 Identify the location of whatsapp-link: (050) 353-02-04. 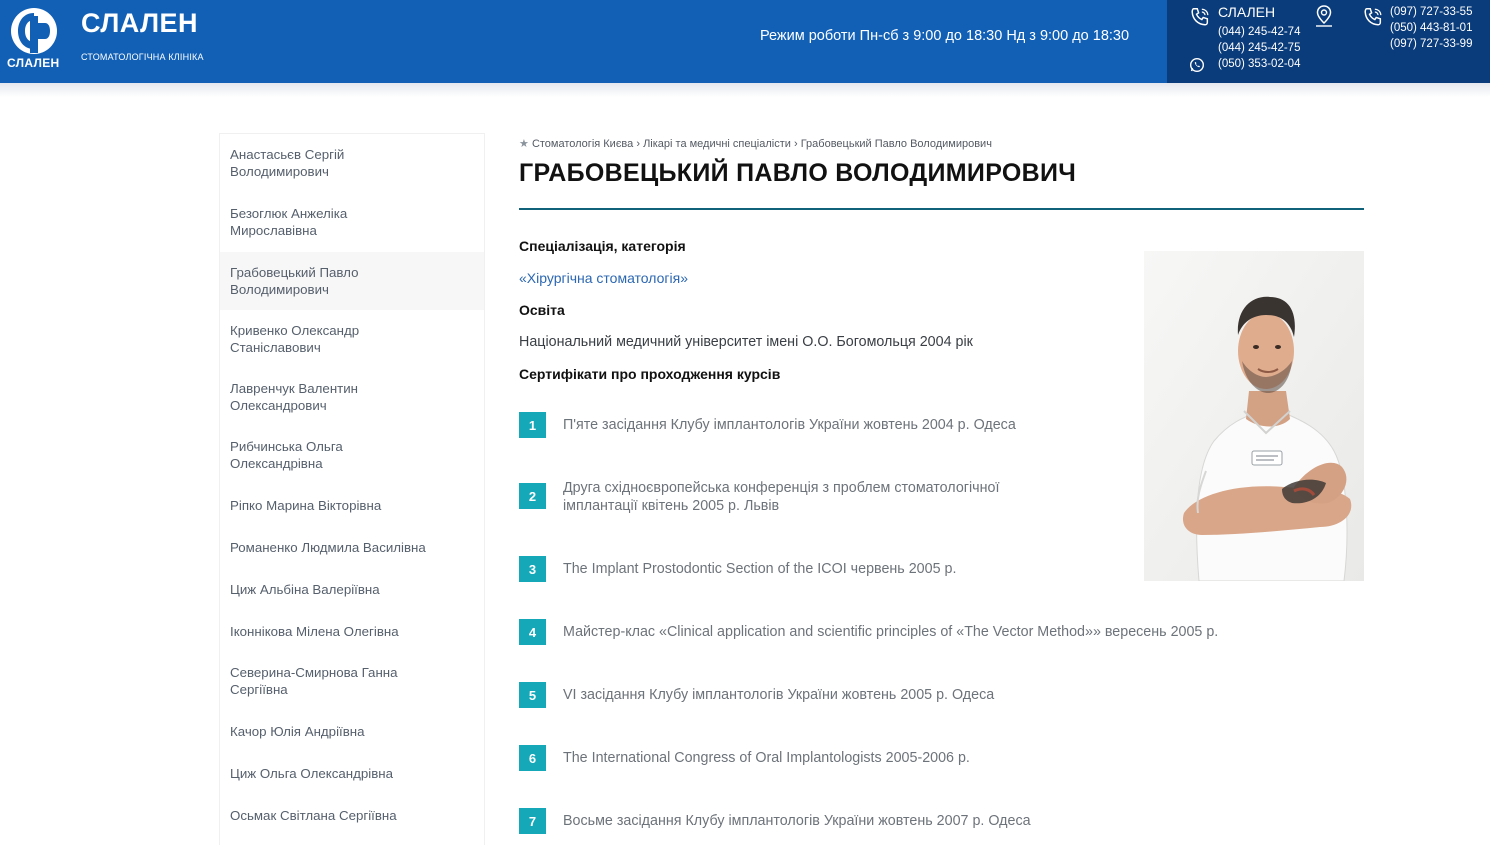
(1259, 64).